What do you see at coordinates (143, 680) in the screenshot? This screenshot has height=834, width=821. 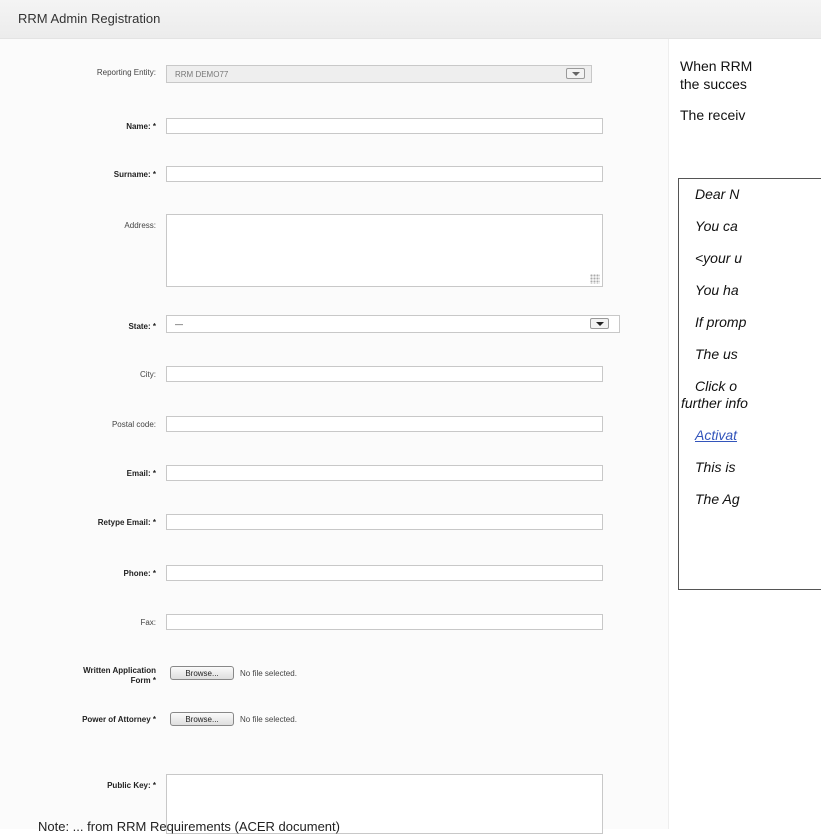 I see `written-application-label-line2: Form *` at bounding box center [143, 680].